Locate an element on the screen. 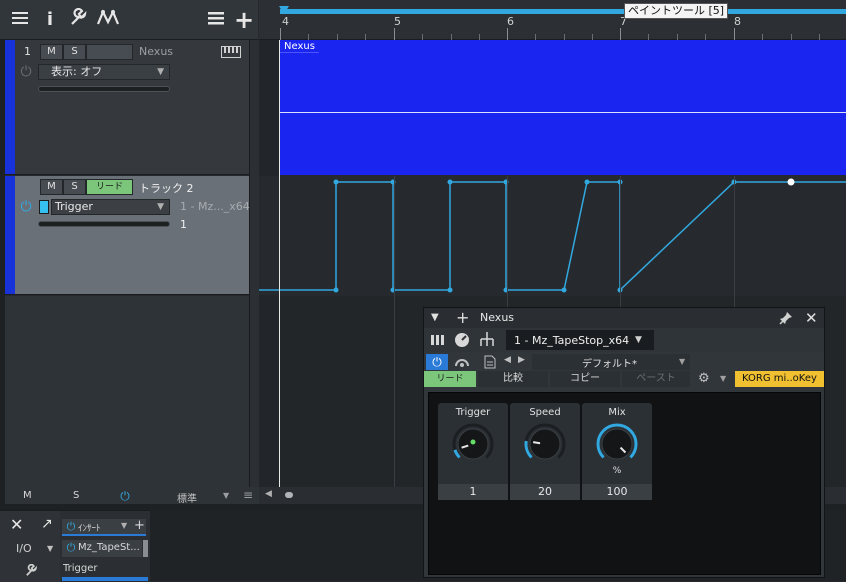  knob-value: 1 is located at coordinates (473, 492).